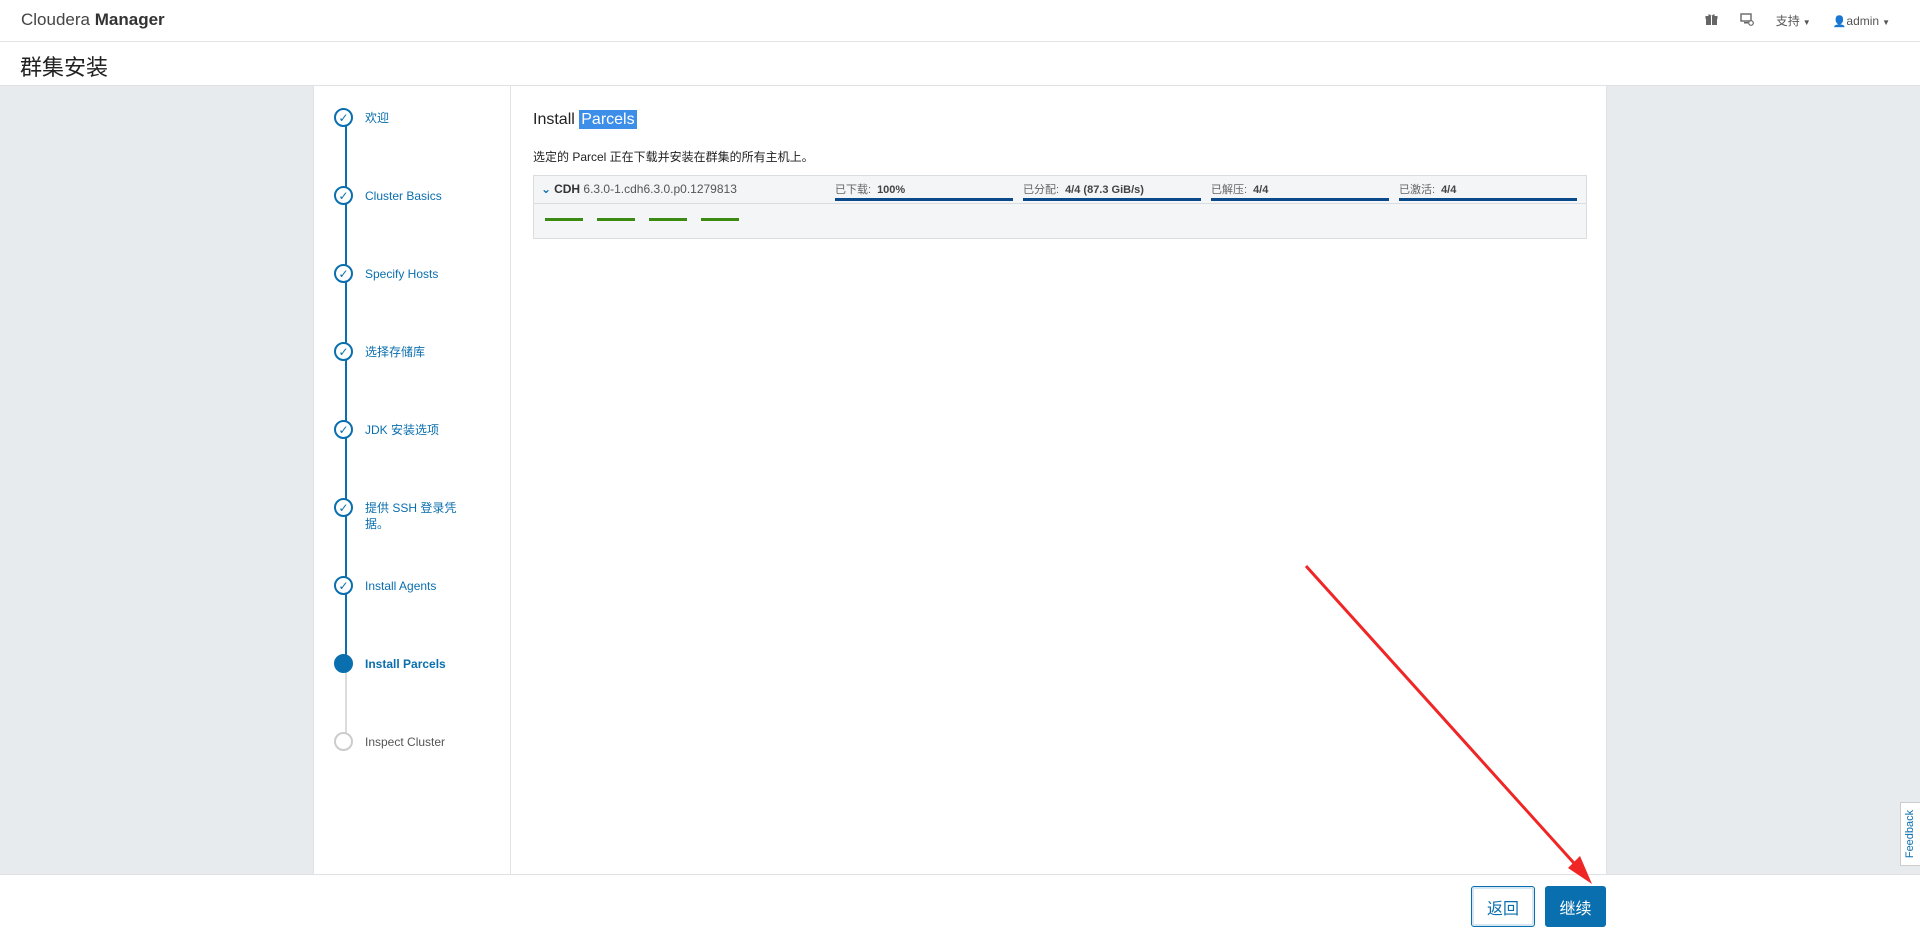  Describe the element at coordinates (1229, 190) in the screenshot. I see `unpacked-label: 已解压:` at that location.